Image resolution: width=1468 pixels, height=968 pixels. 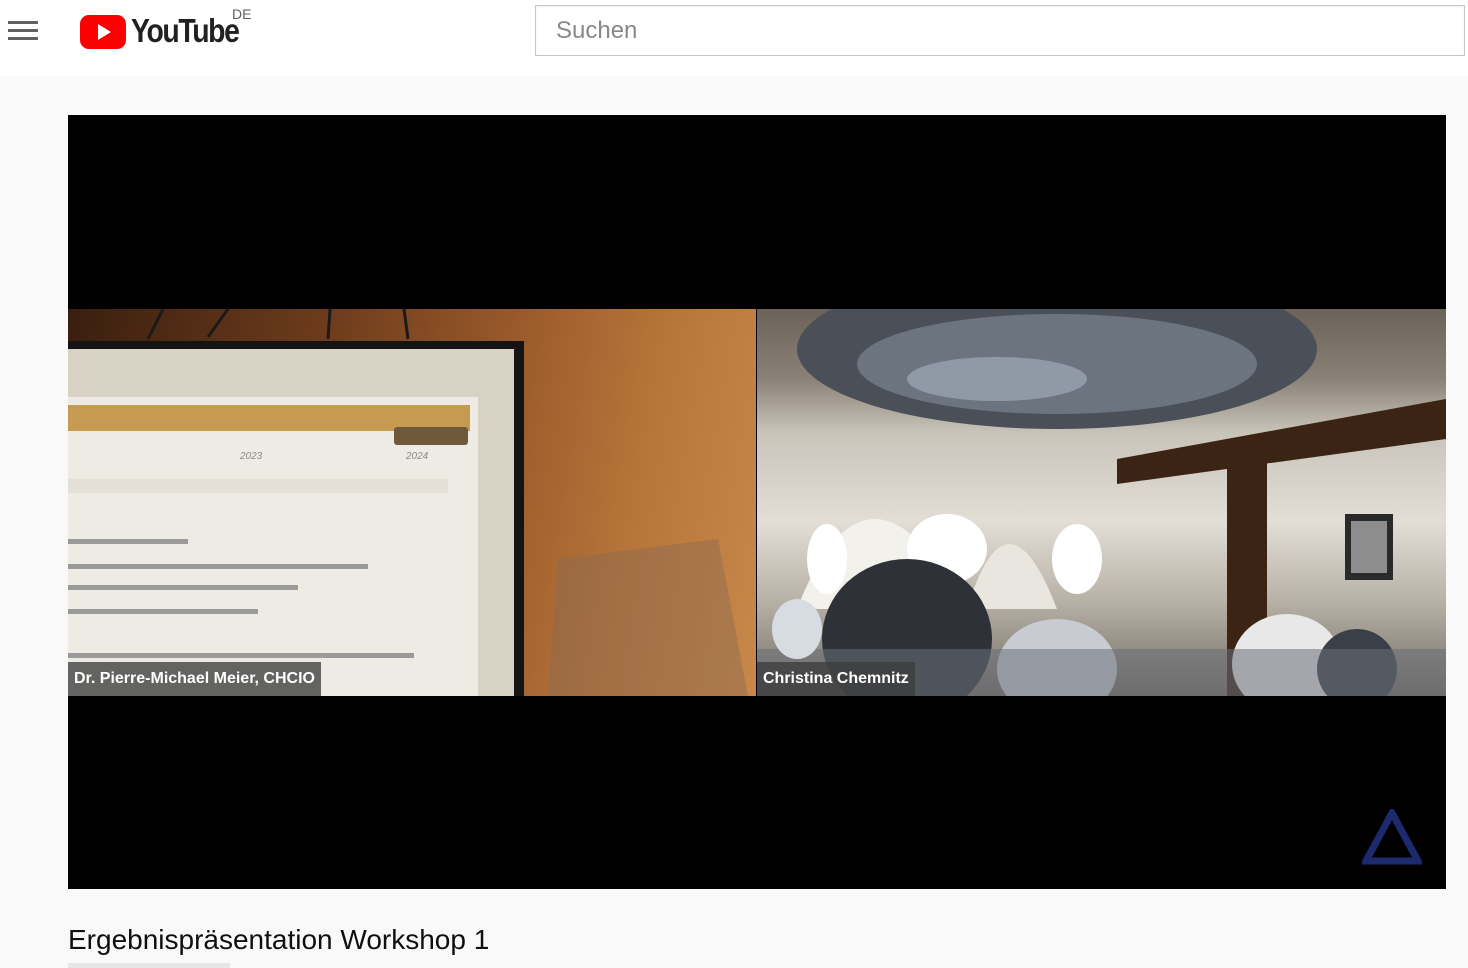 I want to click on youtube-play-icon, so click(x=103, y=32).